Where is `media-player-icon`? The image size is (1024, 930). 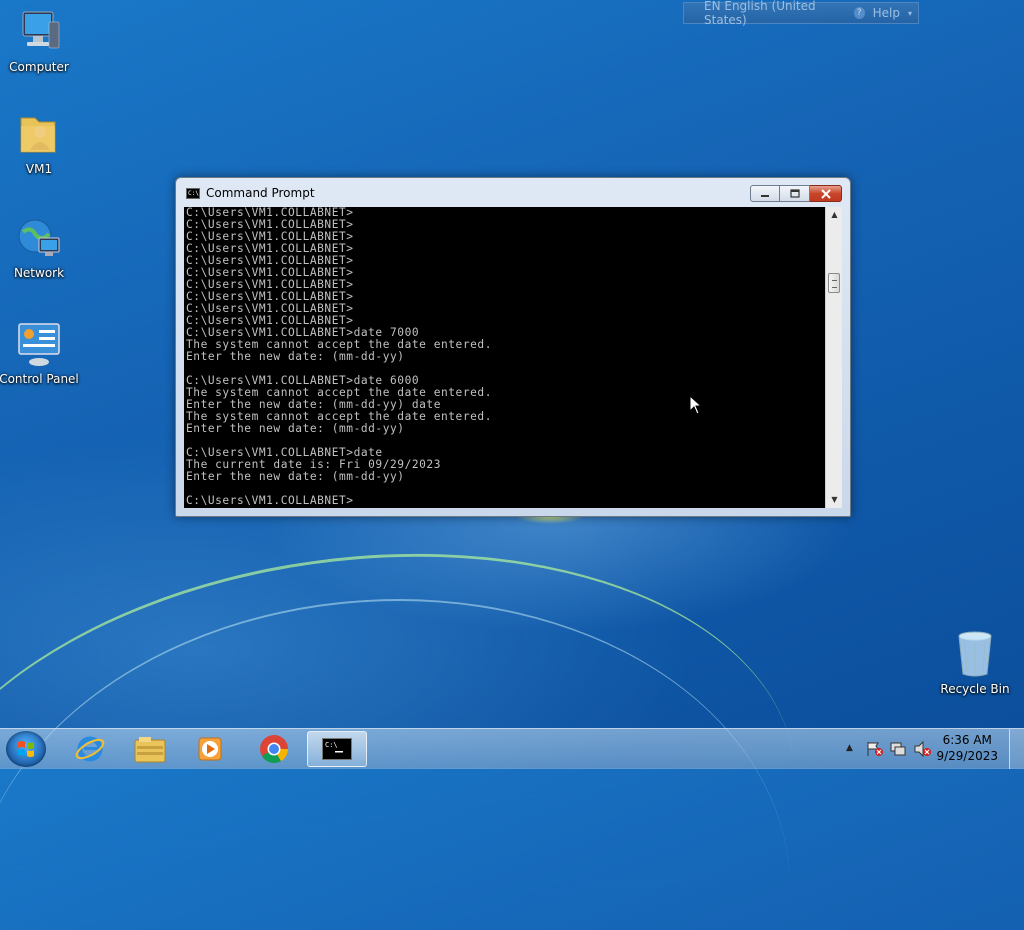
media-player-icon is located at coordinates (210, 749).